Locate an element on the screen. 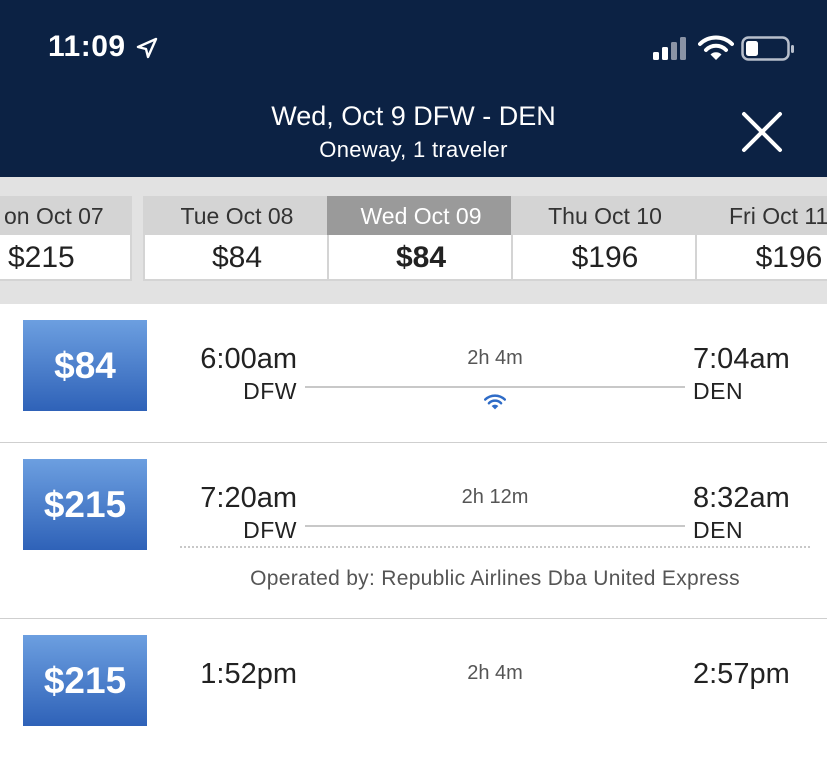 The image size is (827, 757). wifi-icon is located at coordinates (716, 47).